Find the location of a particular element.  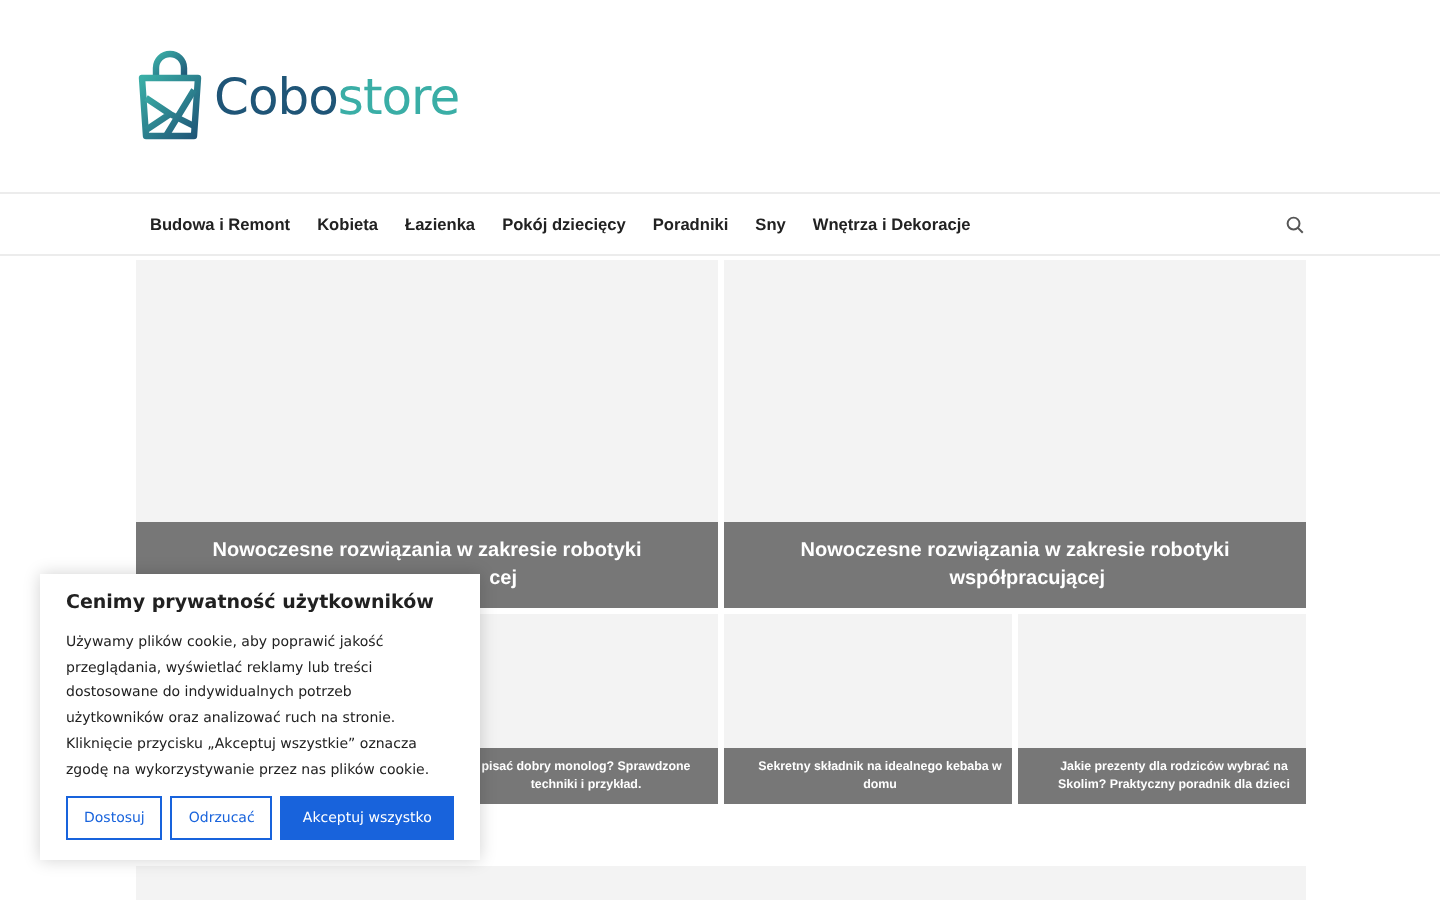

nav-link: Łazienka is located at coordinates (440, 224).